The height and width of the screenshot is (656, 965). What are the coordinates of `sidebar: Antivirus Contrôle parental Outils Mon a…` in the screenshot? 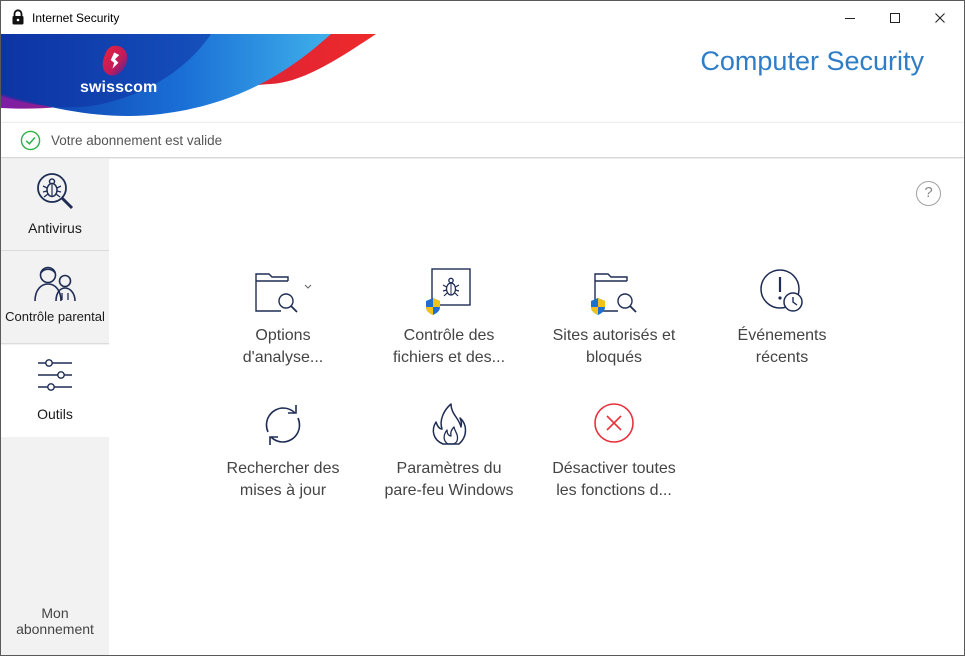 It's located at (55, 407).